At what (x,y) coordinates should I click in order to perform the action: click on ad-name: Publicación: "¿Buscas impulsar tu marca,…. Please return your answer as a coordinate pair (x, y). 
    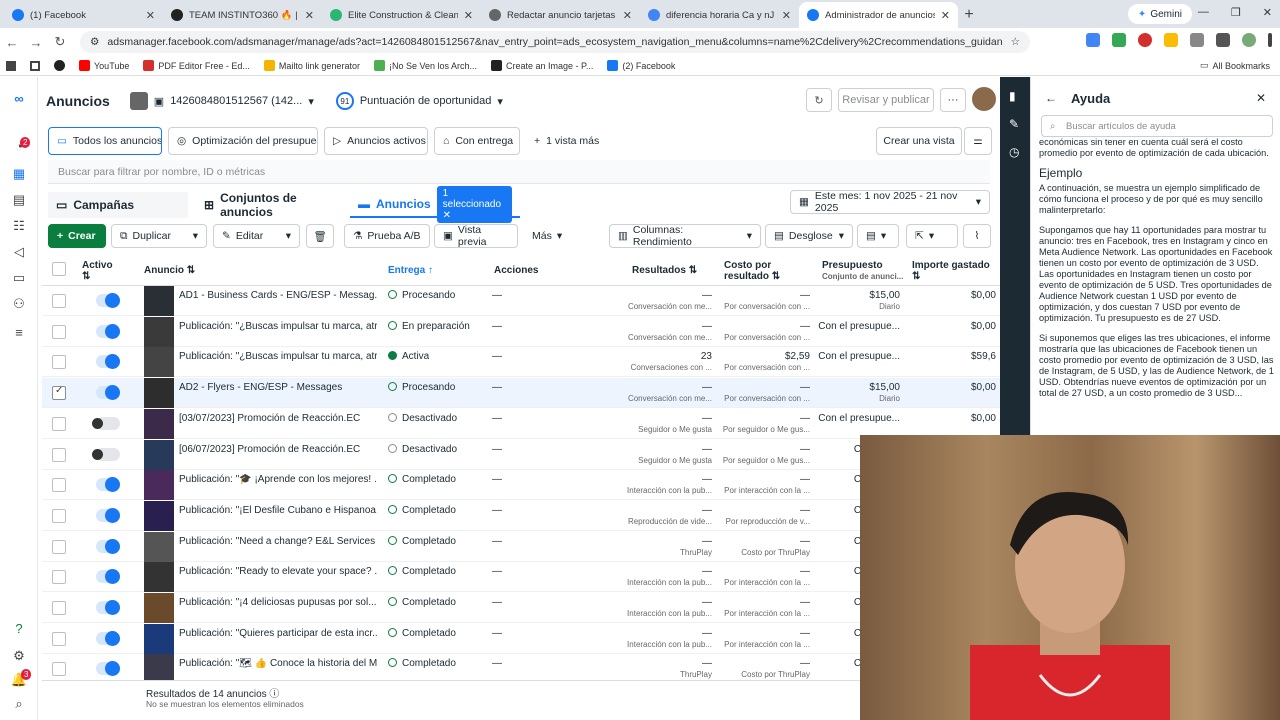
    Looking at the image, I should click on (278, 356).